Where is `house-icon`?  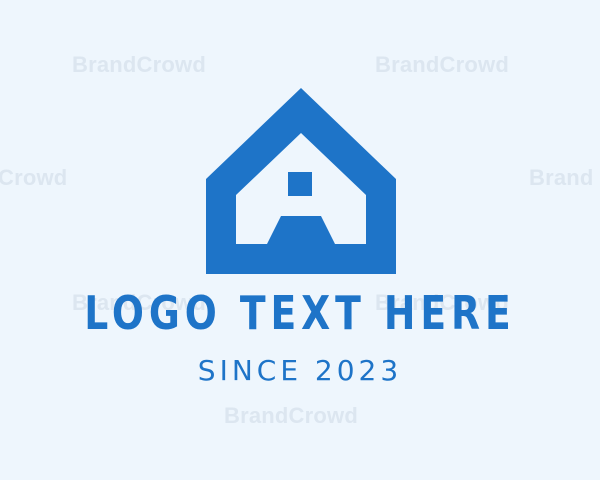 house-icon is located at coordinates (301, 181).